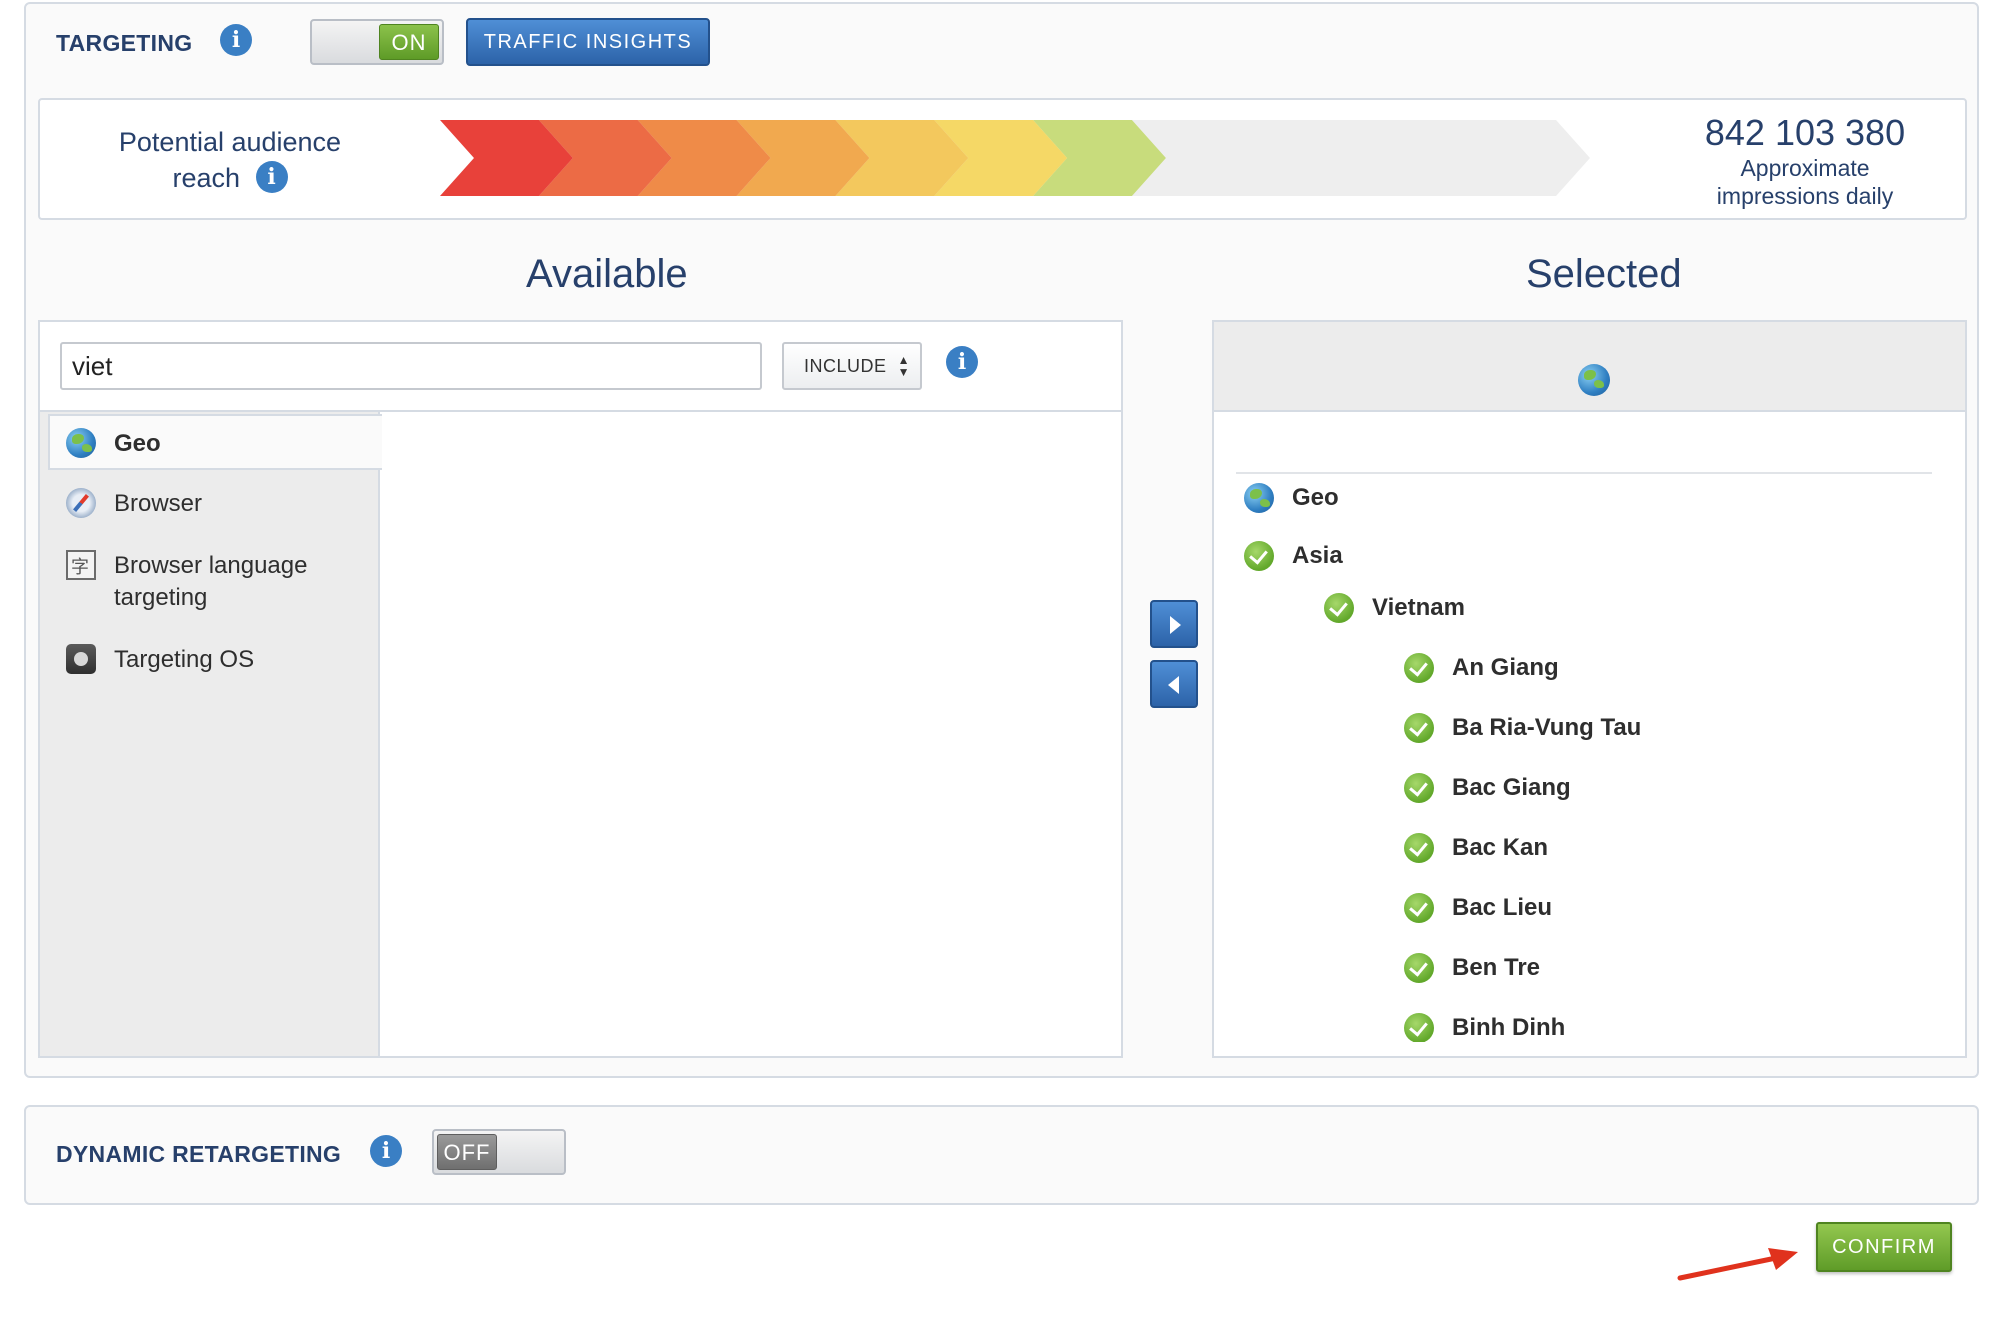  Describe the element at coordinates (230, 142) in the screenshot. I see `reach-label-line1: Potential audience` at that location.